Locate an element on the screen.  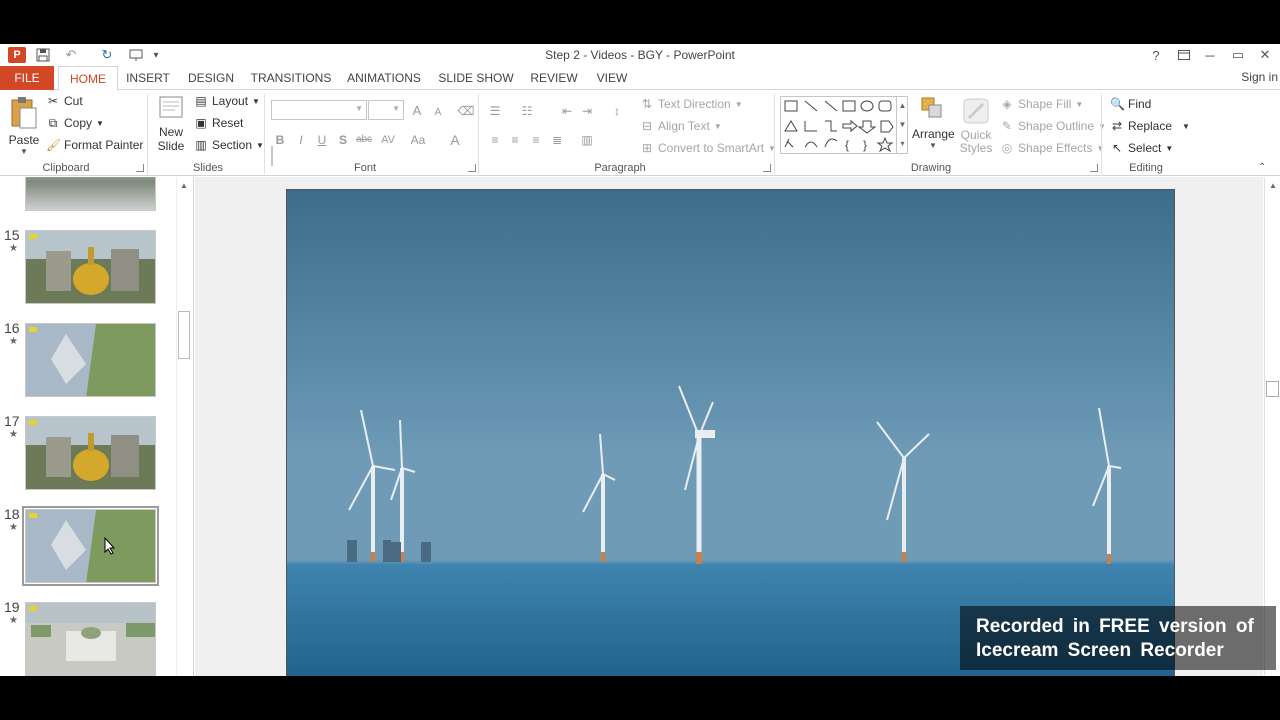
clipboard-launcher-icon is located at coordinates (140, 168).